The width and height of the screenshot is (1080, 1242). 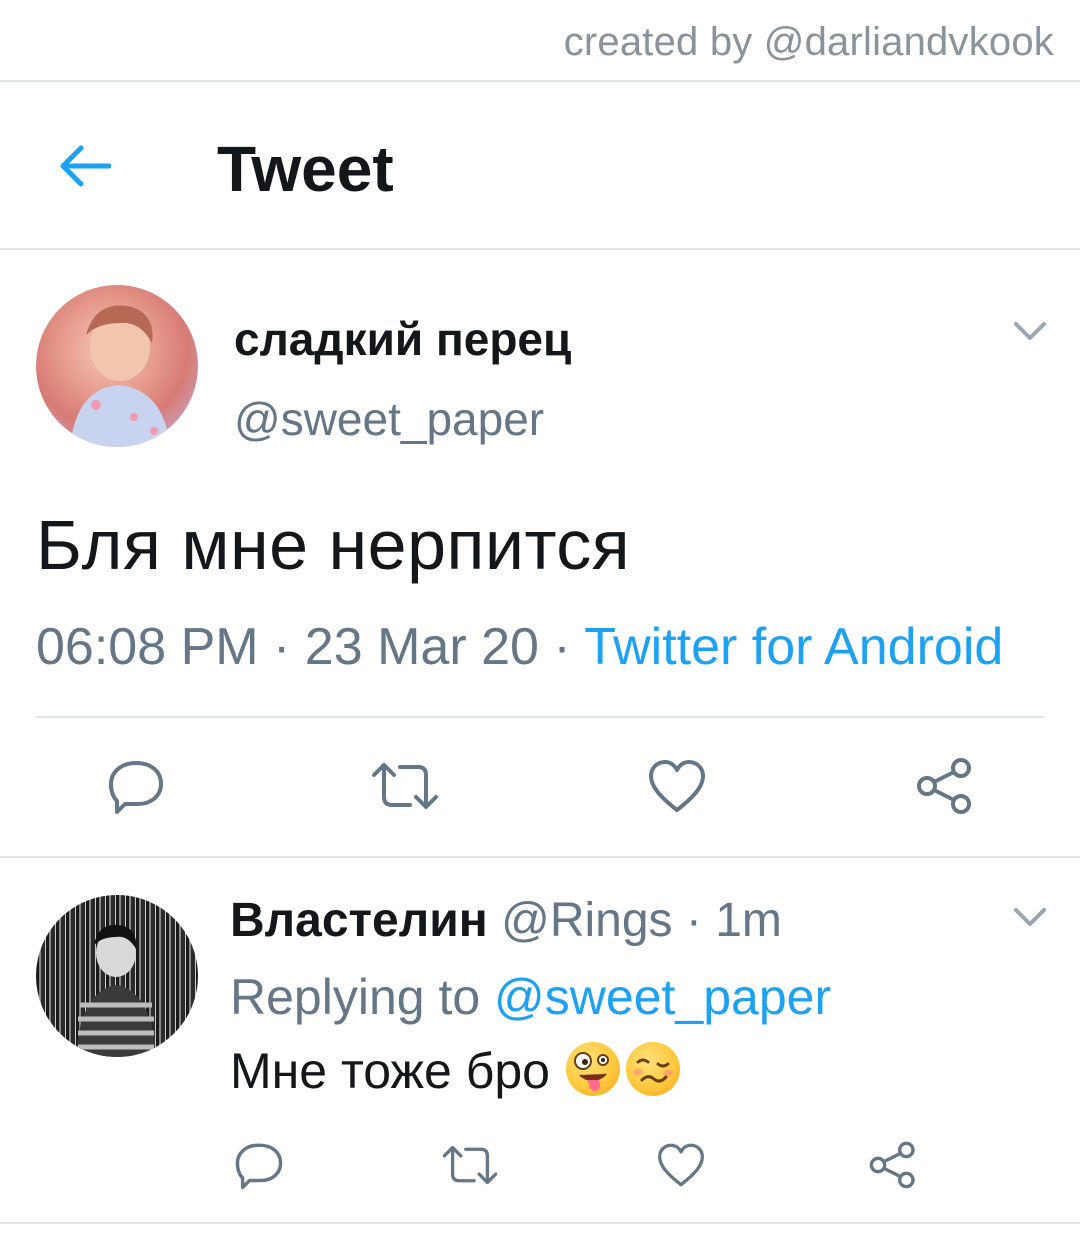 I want to click on tweet-text: Бля мне нерпится, so click(x=333, y=545).